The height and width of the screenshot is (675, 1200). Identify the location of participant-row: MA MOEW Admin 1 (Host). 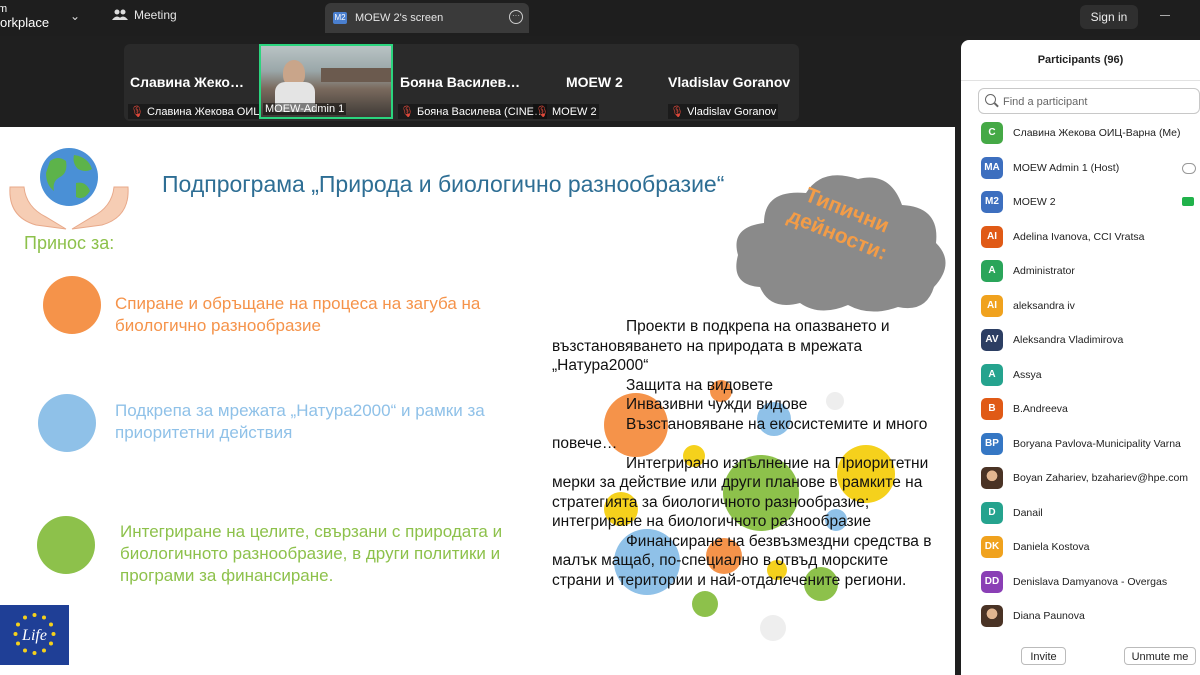
(1080, 168).